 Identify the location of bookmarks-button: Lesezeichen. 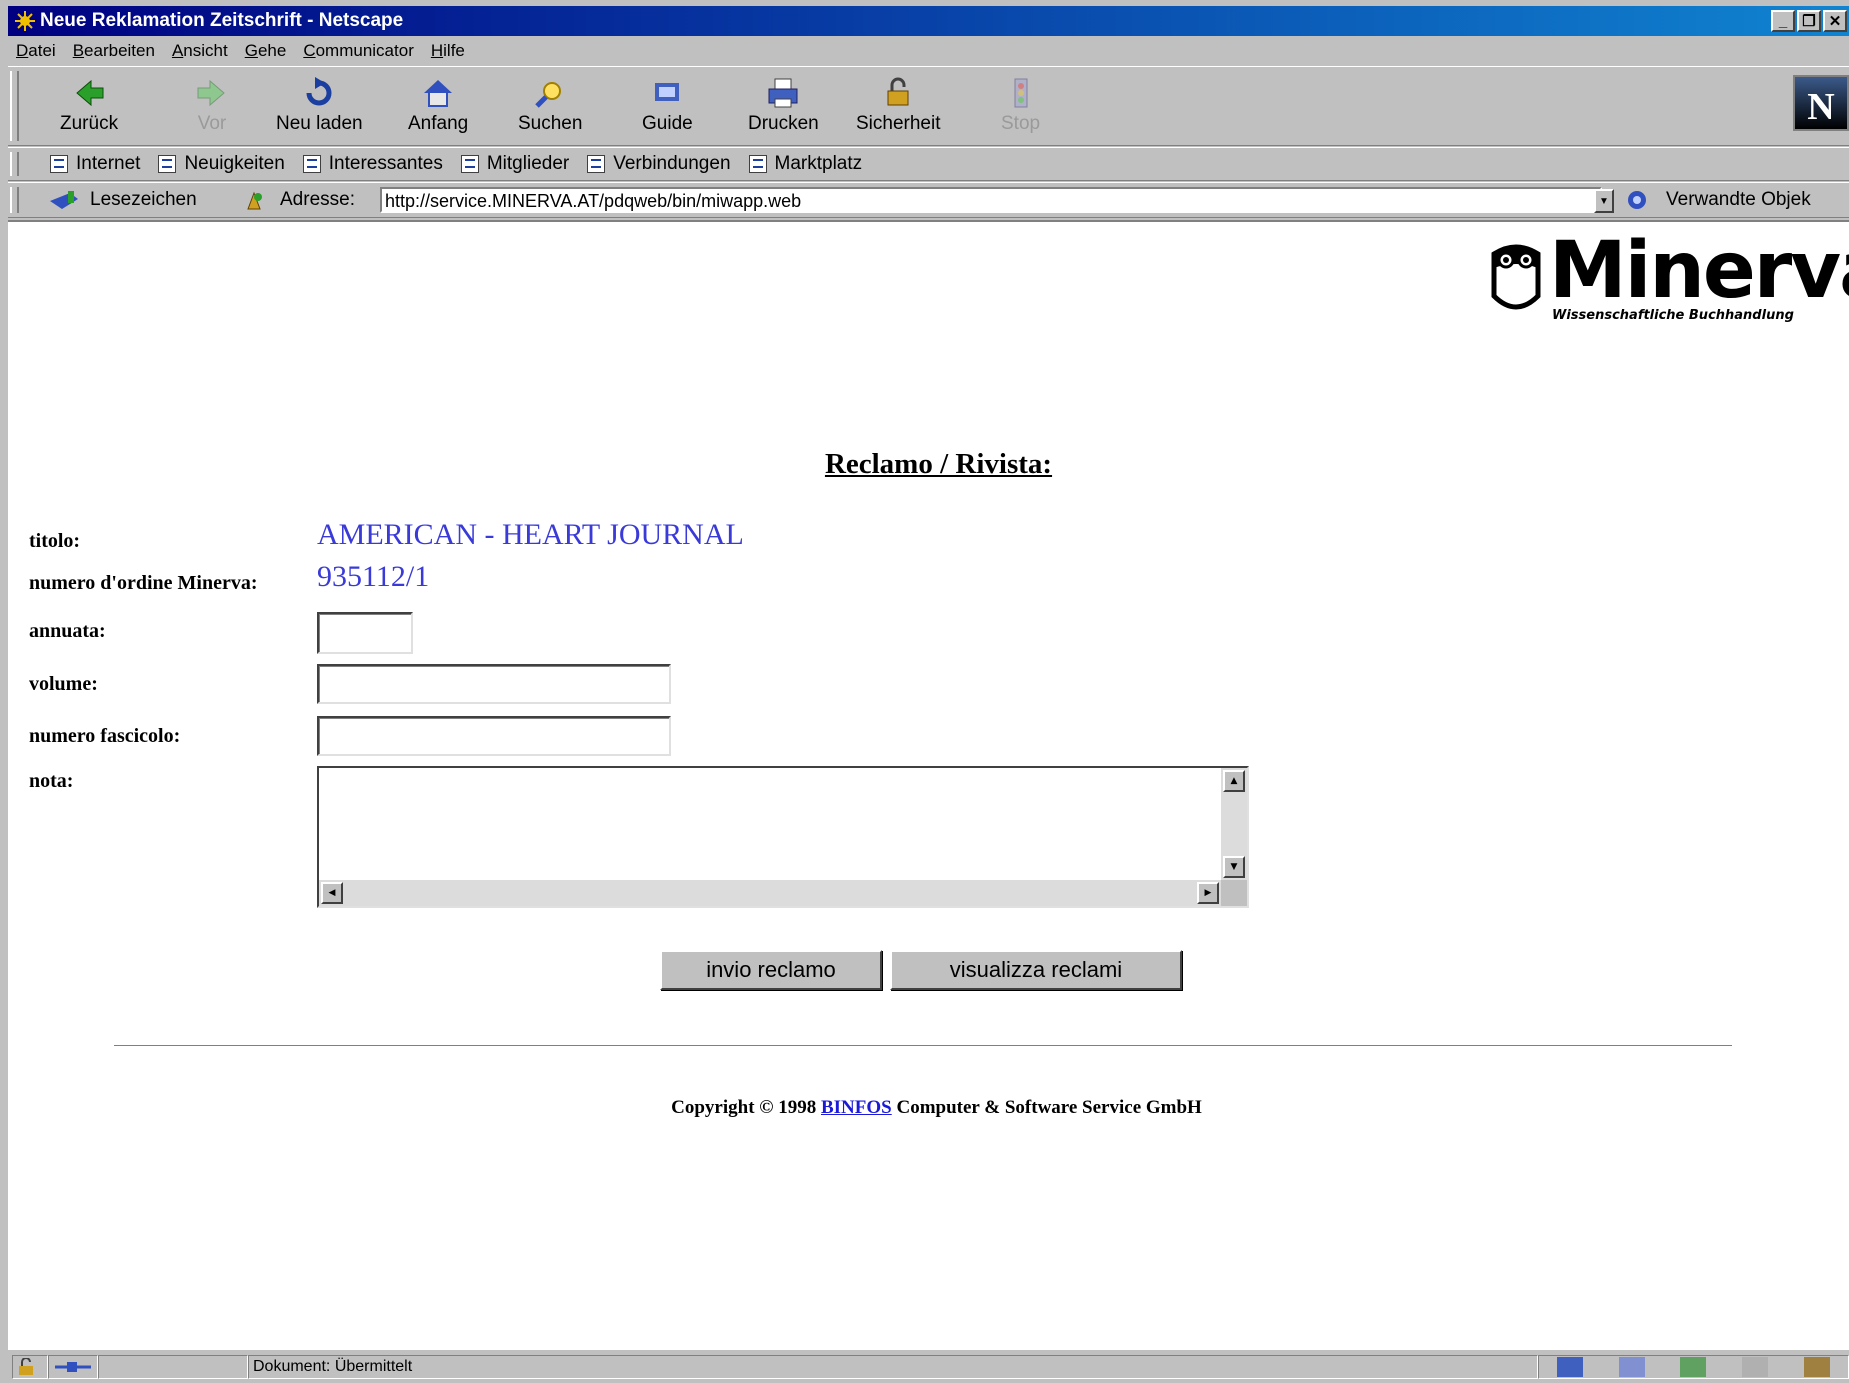
(122, 200).